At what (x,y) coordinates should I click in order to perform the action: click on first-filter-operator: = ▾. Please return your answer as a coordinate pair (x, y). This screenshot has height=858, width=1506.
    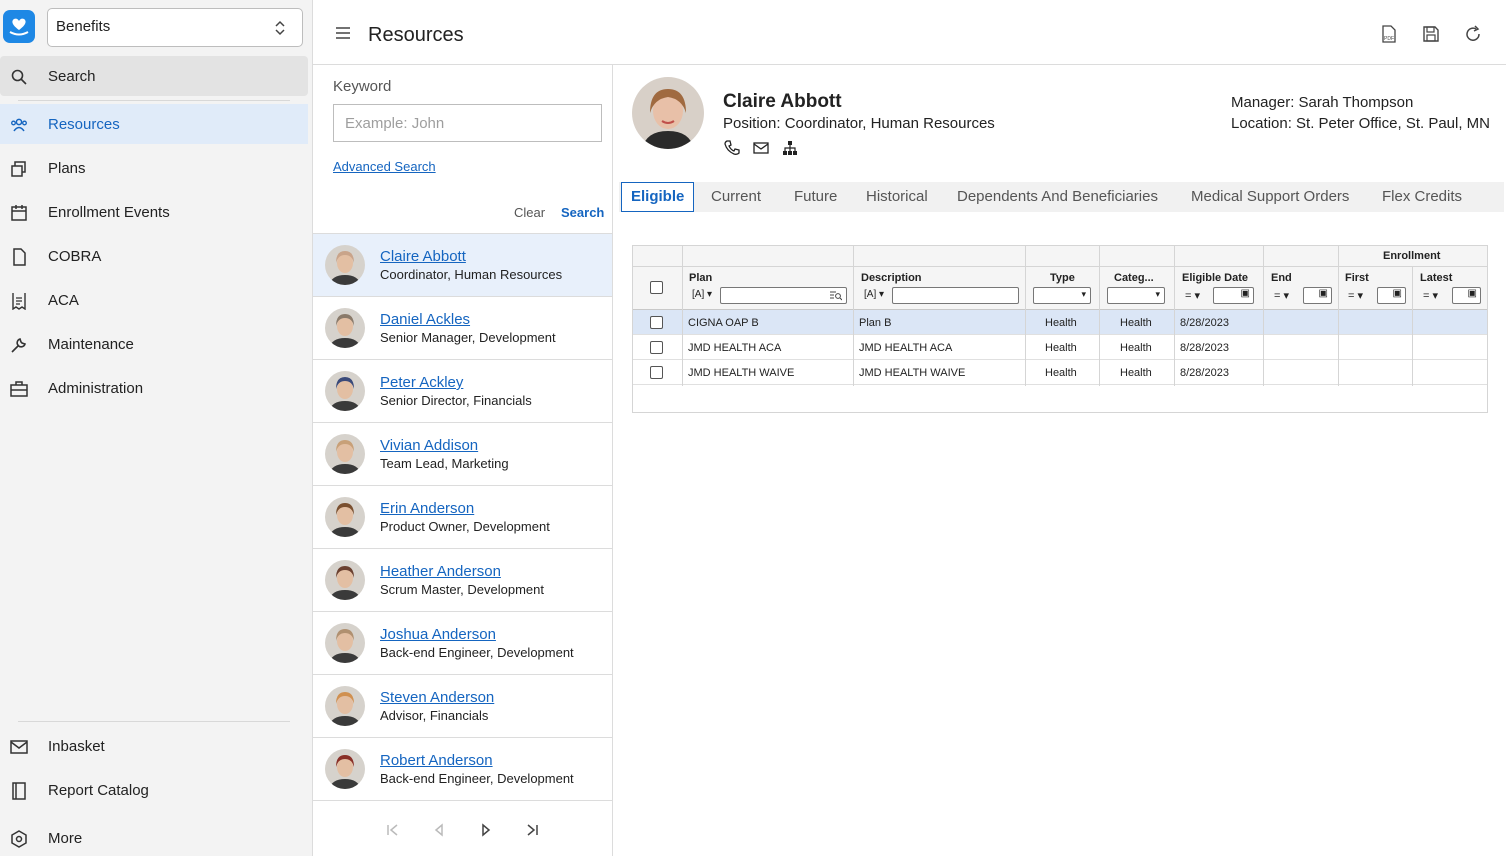
    Looking at the image, I should click on (1355, 295).